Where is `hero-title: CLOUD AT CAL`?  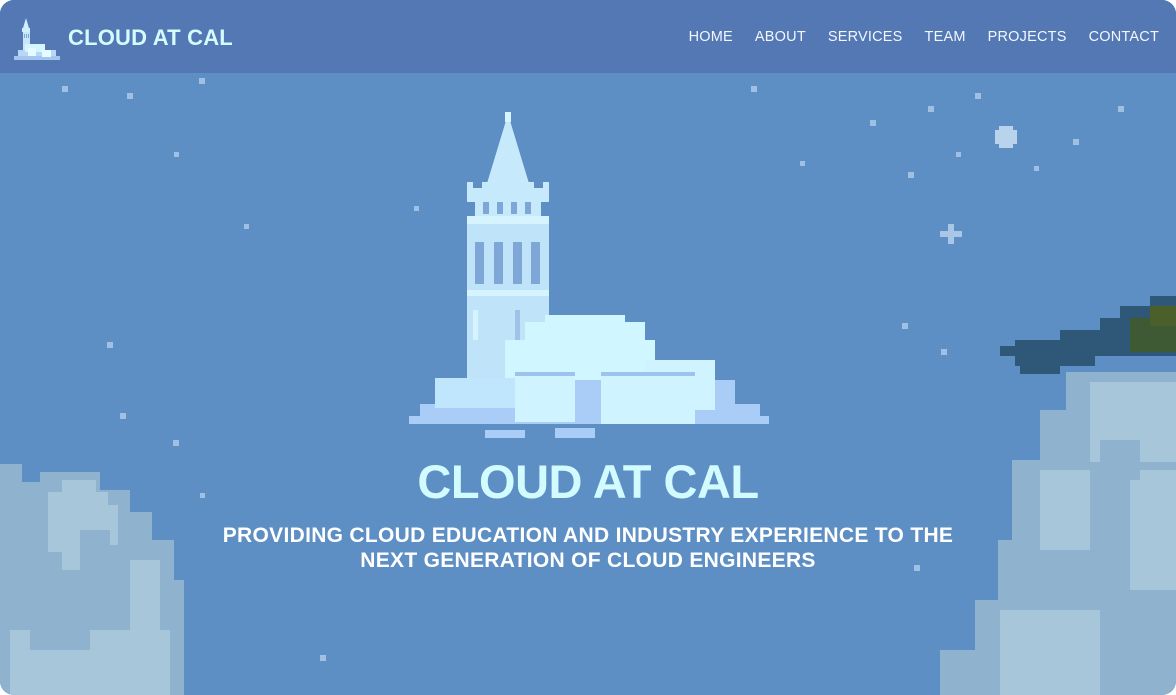
hero-title: CLOUD AT CAL is located at coordinates (588, 481).